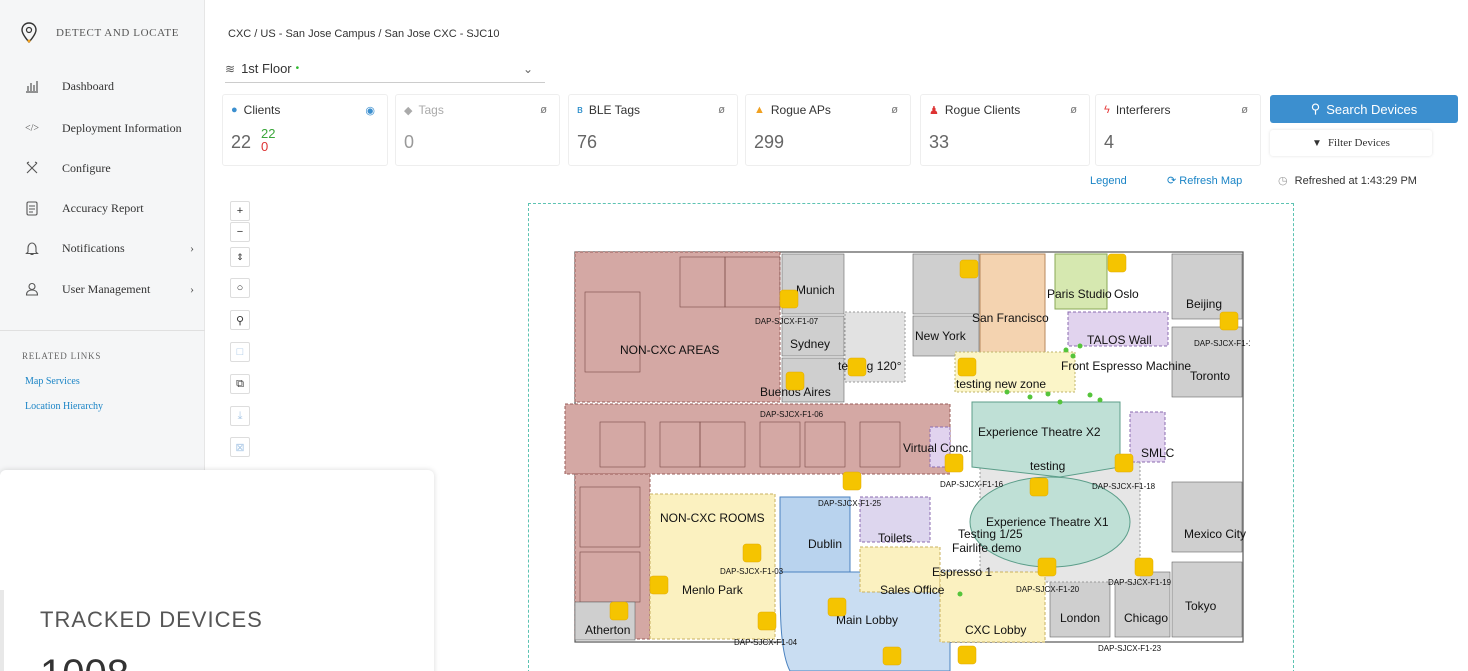 This screenshot has width=1468, height=671. I want to click on download-icon: ⤓, so click(240, 415).